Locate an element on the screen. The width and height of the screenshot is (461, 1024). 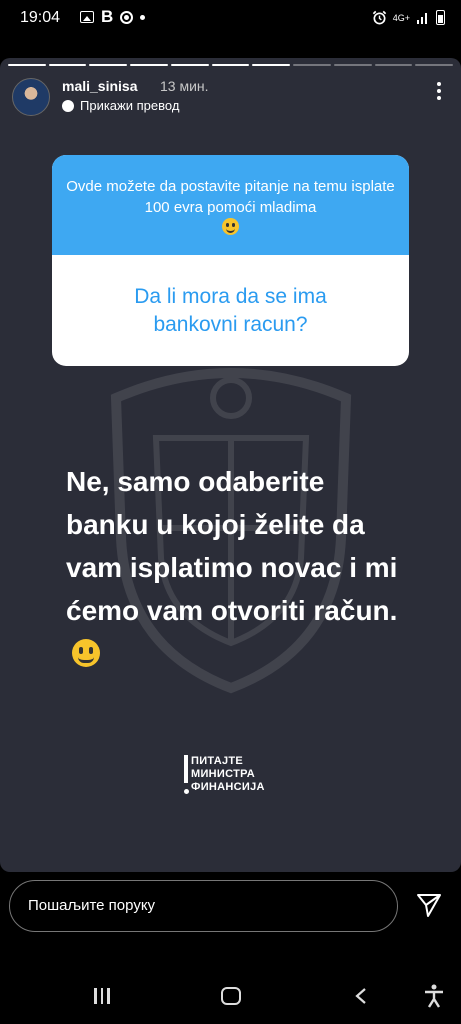
reply-bar: Пошаљите поруку is located at coordinates (230, 907).